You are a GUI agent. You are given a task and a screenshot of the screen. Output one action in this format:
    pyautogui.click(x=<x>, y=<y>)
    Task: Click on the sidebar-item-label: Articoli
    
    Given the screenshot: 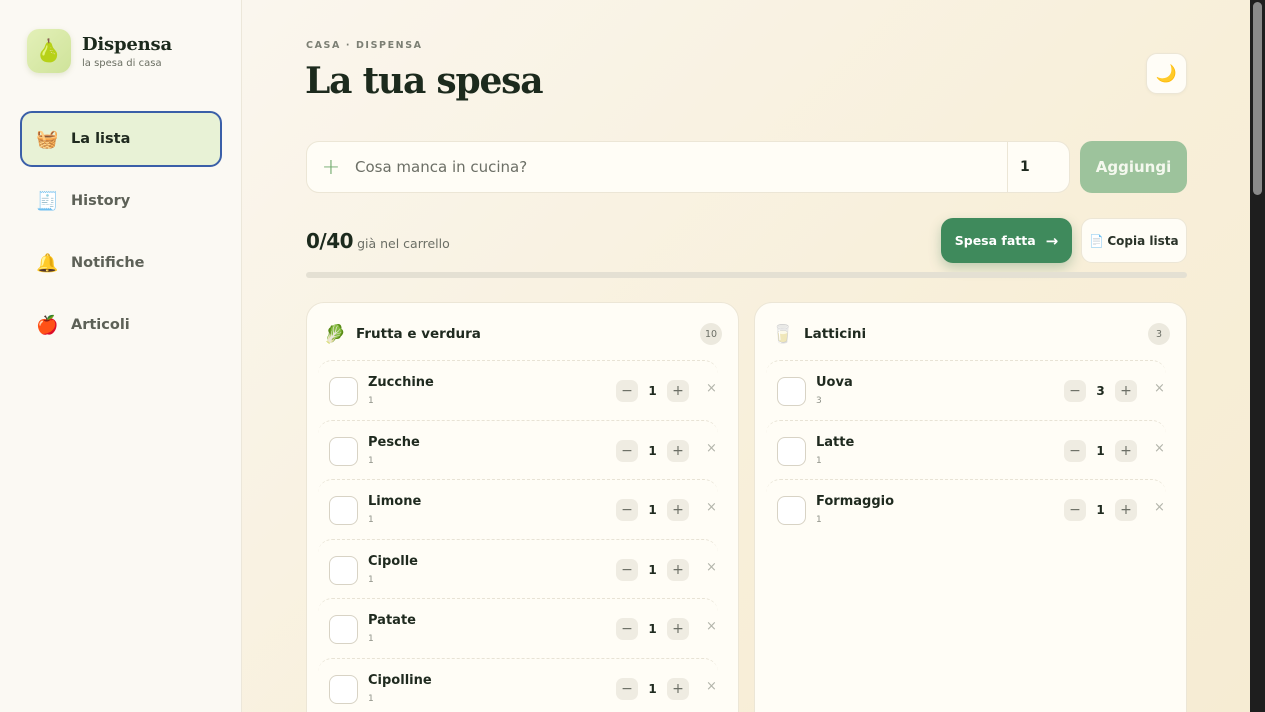 What is the action you would take?
    pyautogui.click(x=100, y=325)
    